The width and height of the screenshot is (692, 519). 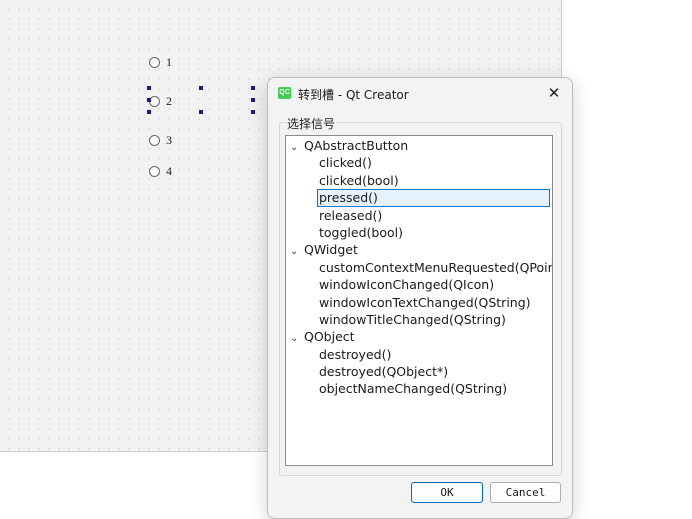 I want to click on signal-item: destroyed(QObject*), so click(x=419, y=371).